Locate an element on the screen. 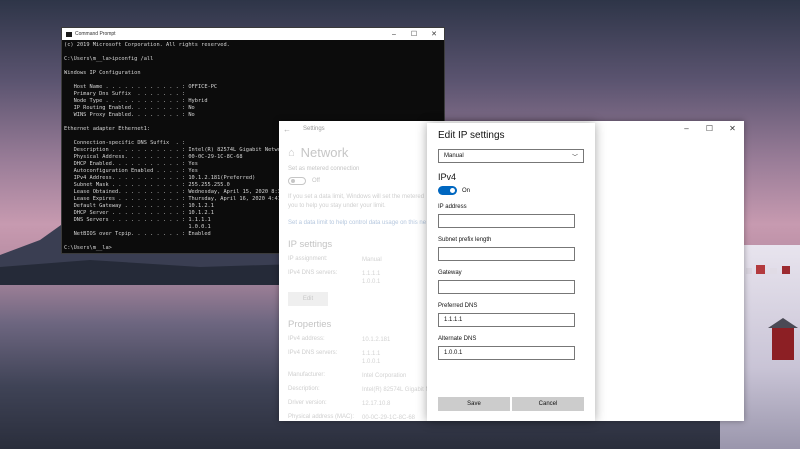  metered-desc-line-2: you to help you stay under your limit. is located at coordinates (337, 206).